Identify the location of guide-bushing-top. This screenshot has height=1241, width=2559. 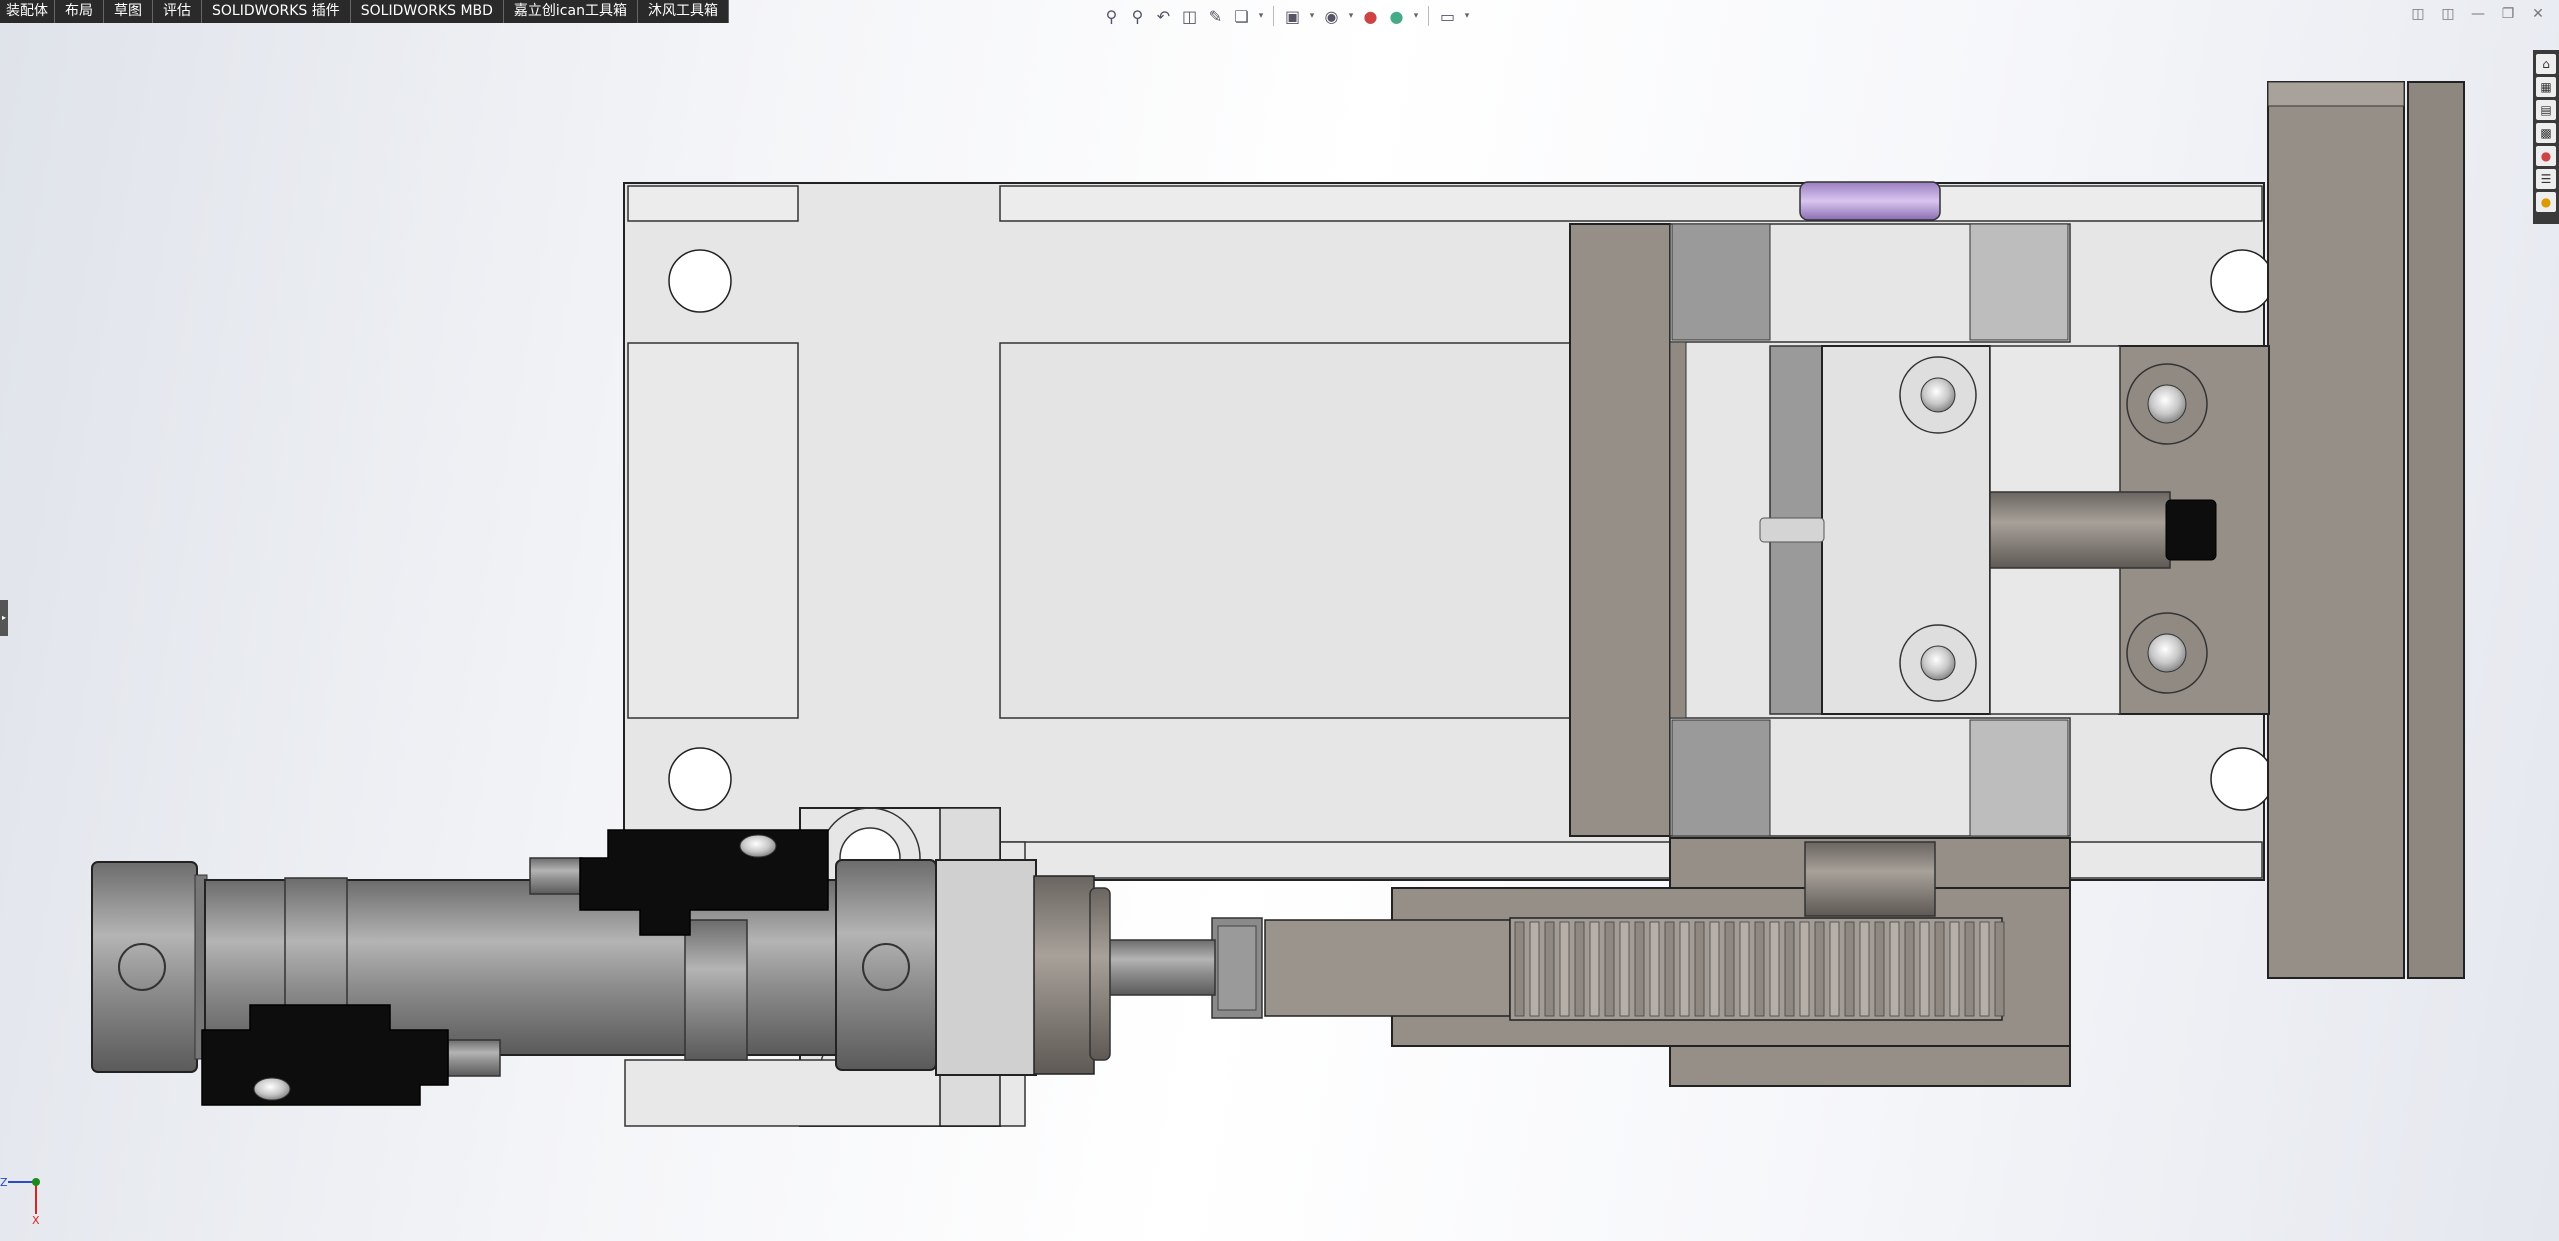
(1870, 201).